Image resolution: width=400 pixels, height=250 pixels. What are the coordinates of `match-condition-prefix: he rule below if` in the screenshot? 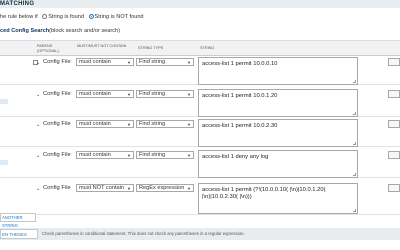 It's located at (19, 17).